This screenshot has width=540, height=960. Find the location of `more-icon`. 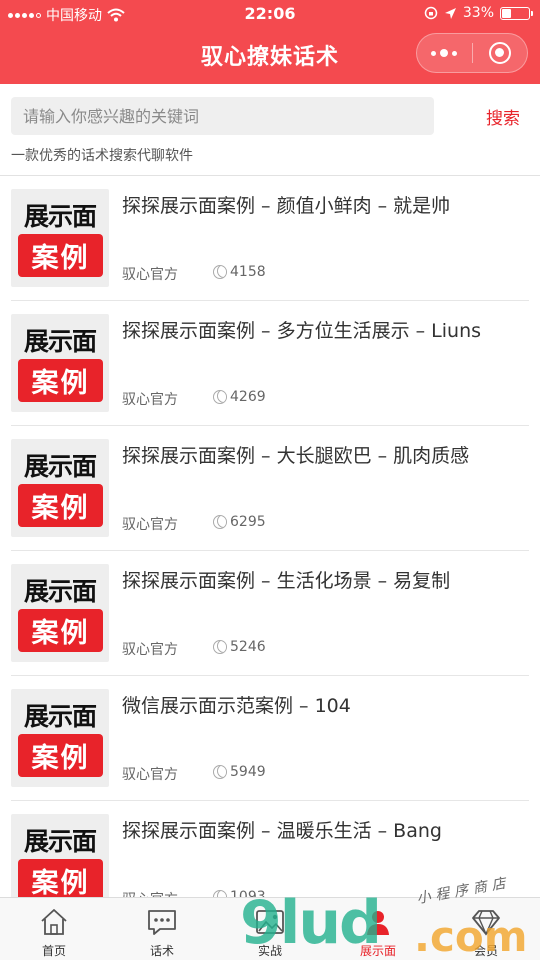

more-icon is located at coordinates (444, 53).